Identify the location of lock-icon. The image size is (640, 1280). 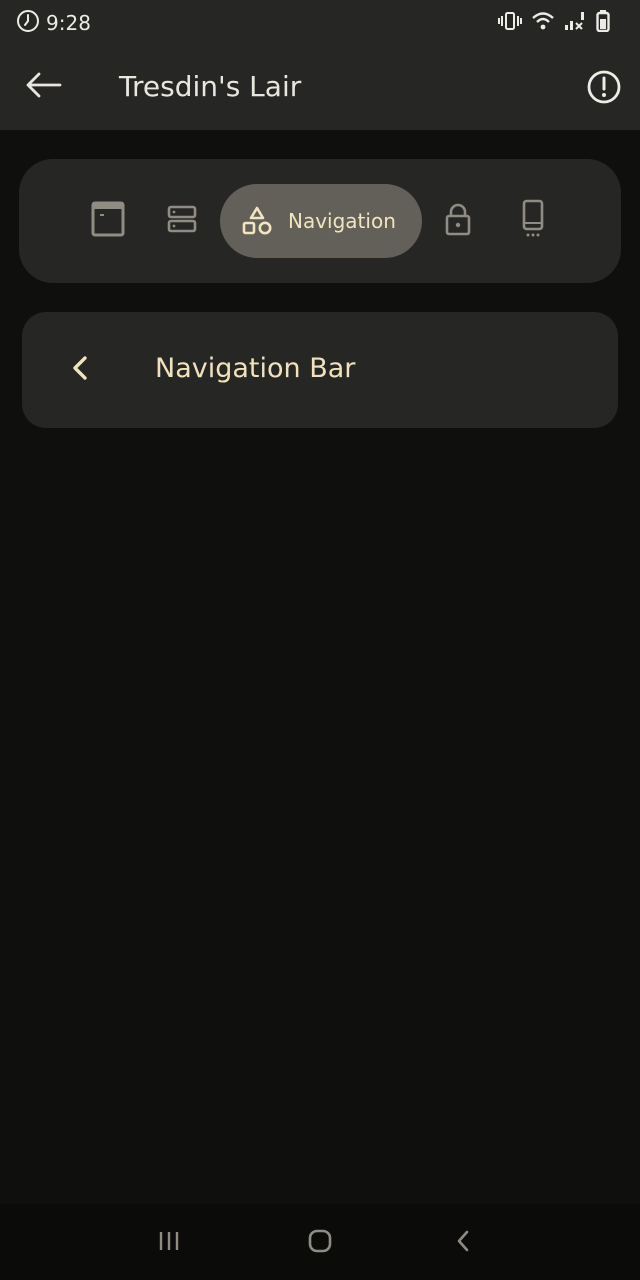
(458, 221).